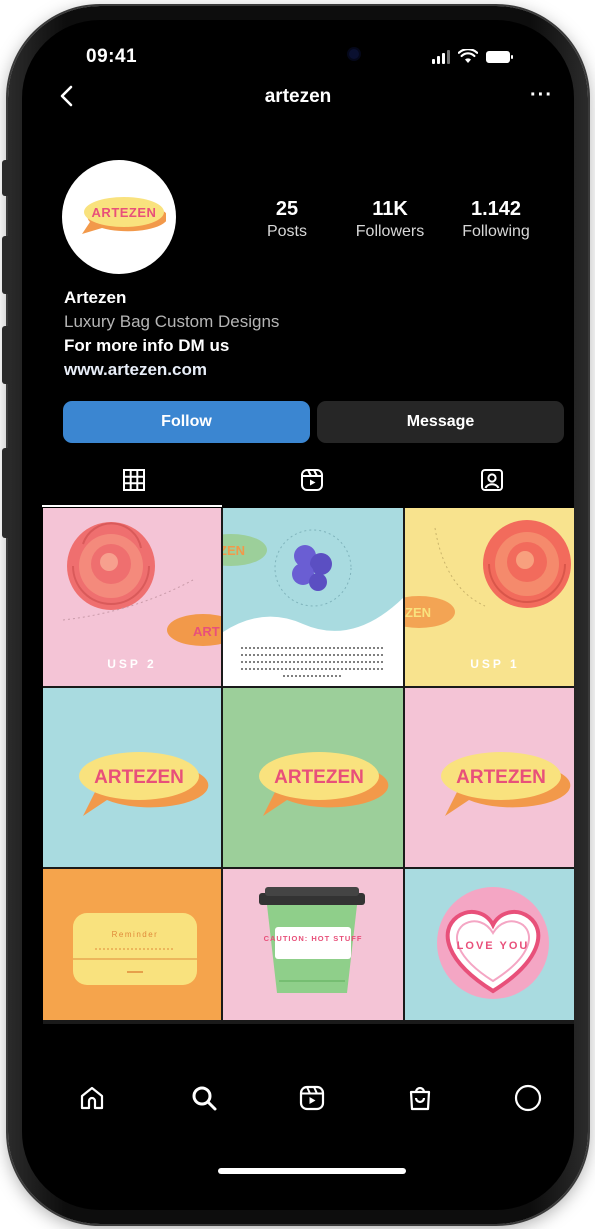 The height and width of the screenshot is (1229, 595). I want to click on posts-label: Posts, so click(286, 231).